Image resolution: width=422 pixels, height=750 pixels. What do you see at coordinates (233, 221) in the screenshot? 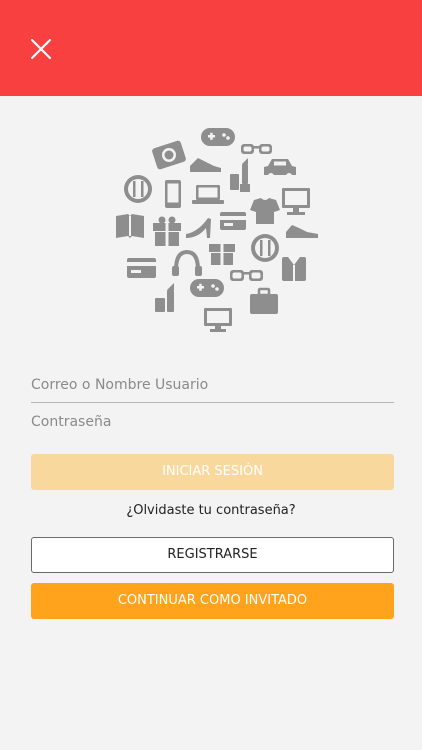
I see `credit-card-icon` at bounding box center [233, 221].